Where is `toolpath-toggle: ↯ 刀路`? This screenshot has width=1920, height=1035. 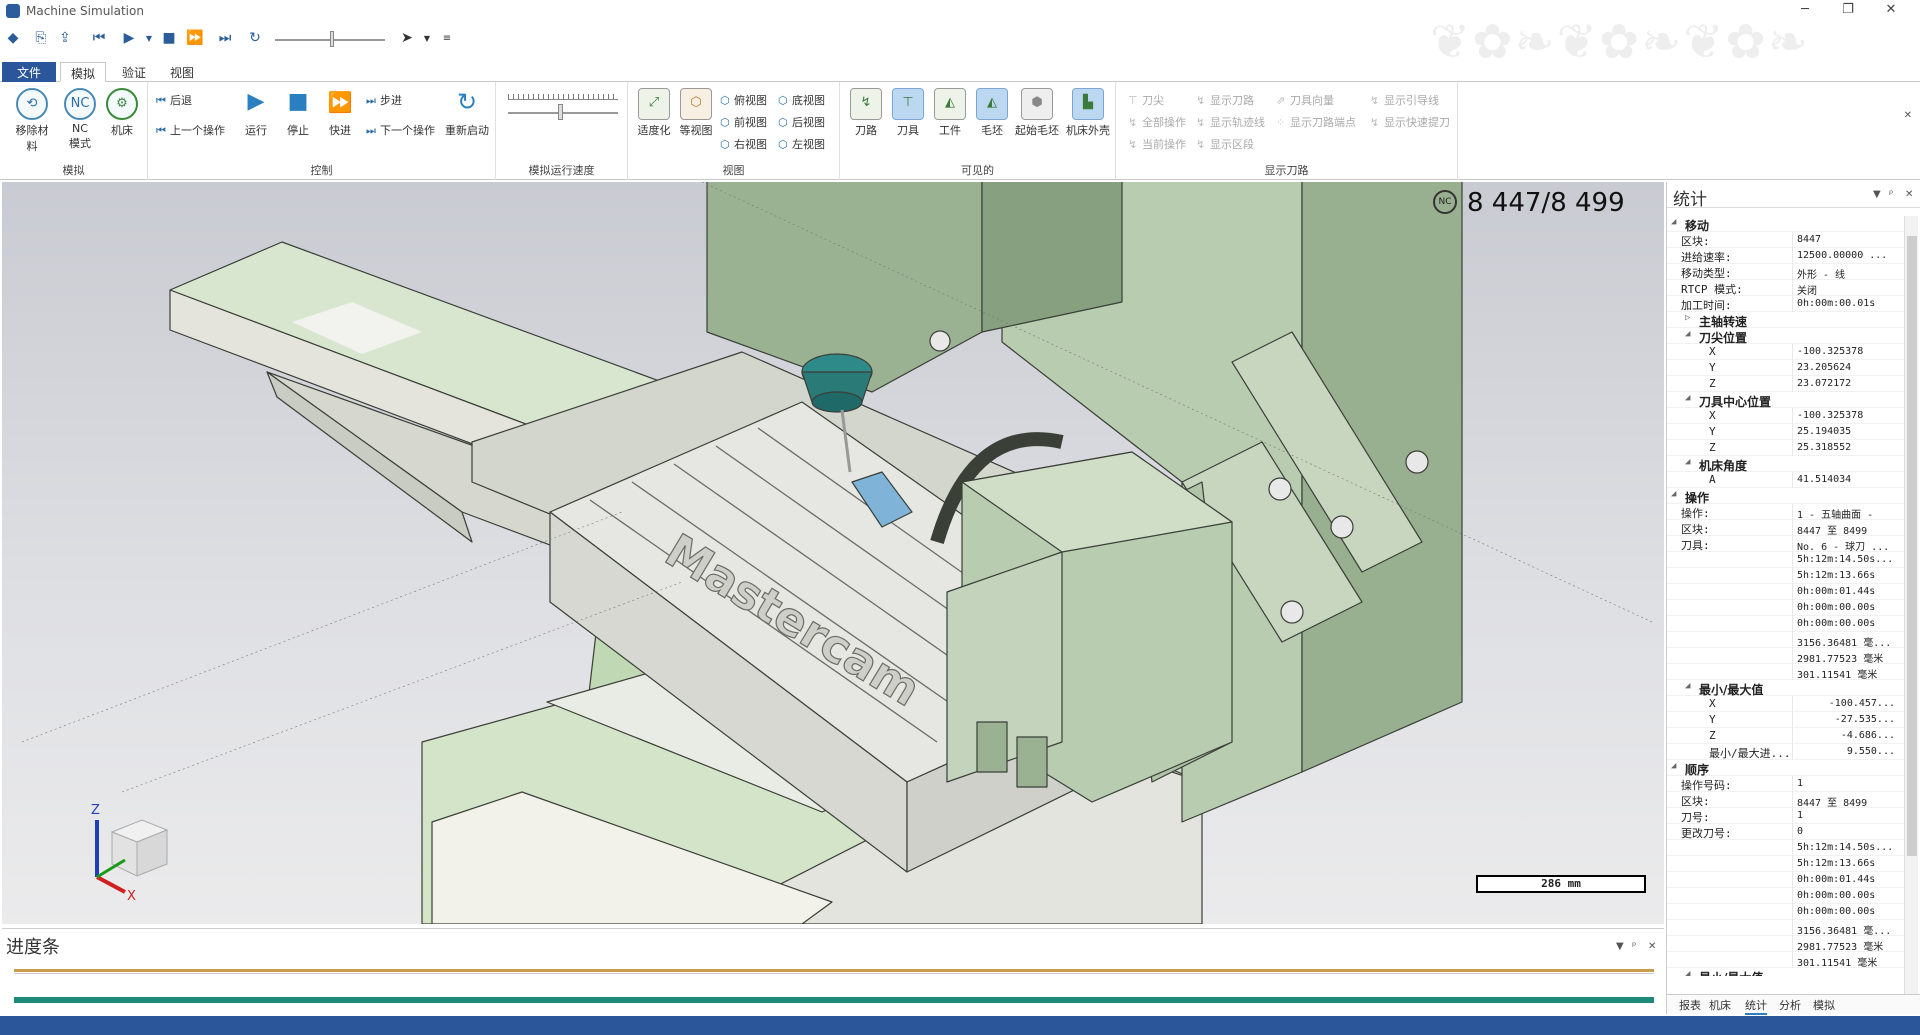 toolpath-toggle: ↯ 刀路 is located at coordinates (866, 113).